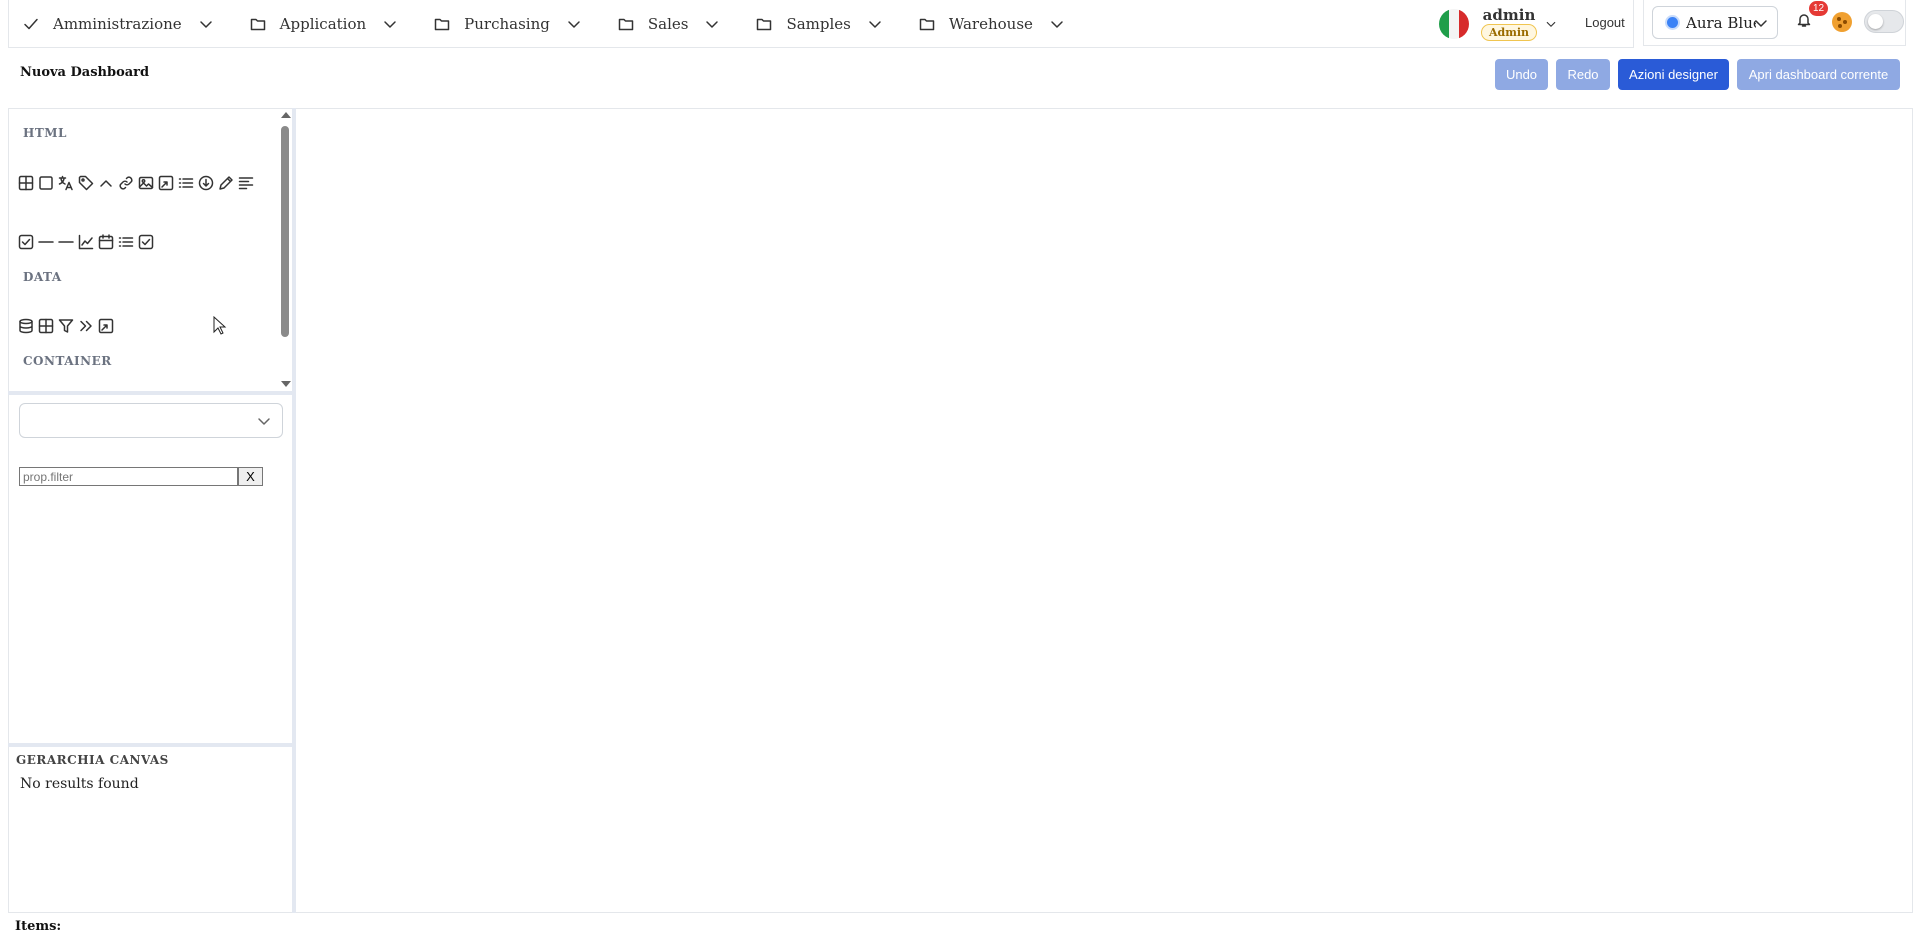 This screenshot has height=945, width=1920. Describe the element at coordinates (226, 183) in the screenshot. I see `pencil-icon` at that location.